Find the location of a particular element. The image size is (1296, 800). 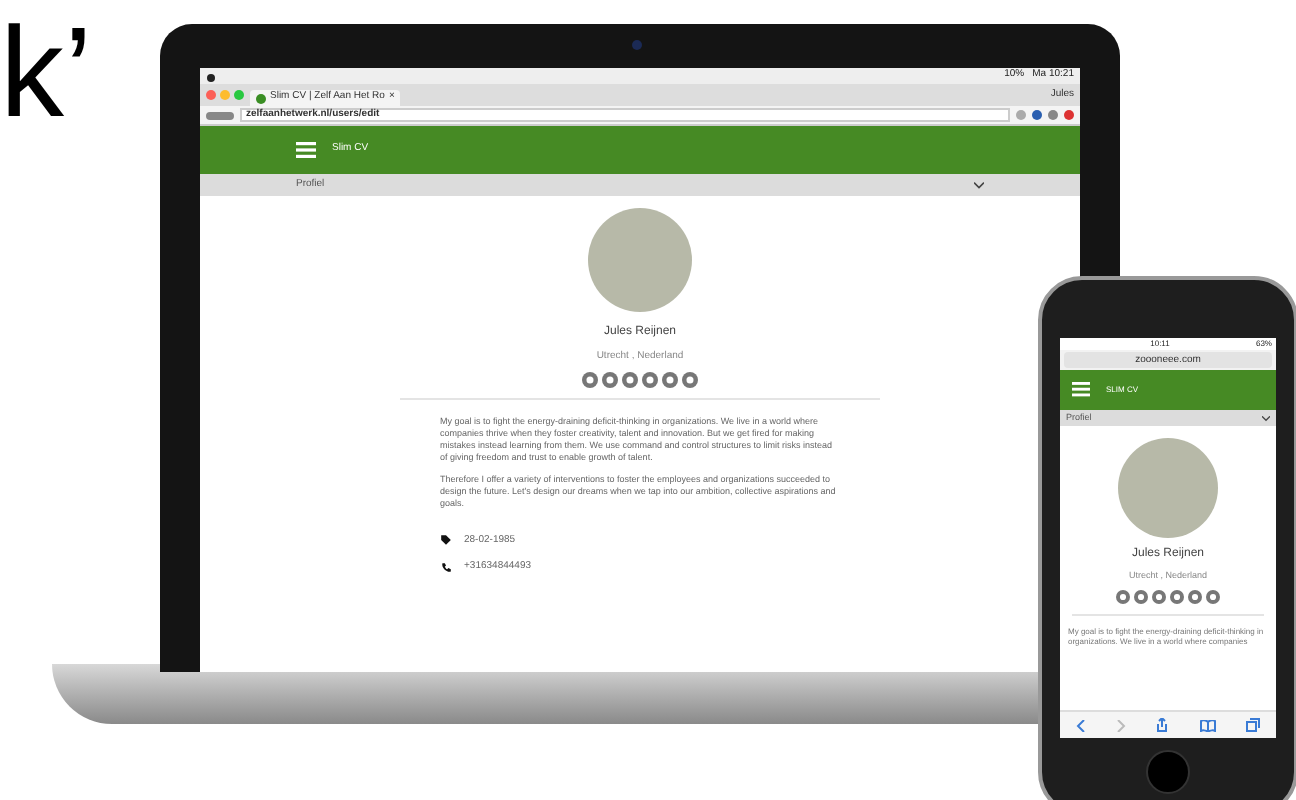

avatar is located at coordinates (640, 260).